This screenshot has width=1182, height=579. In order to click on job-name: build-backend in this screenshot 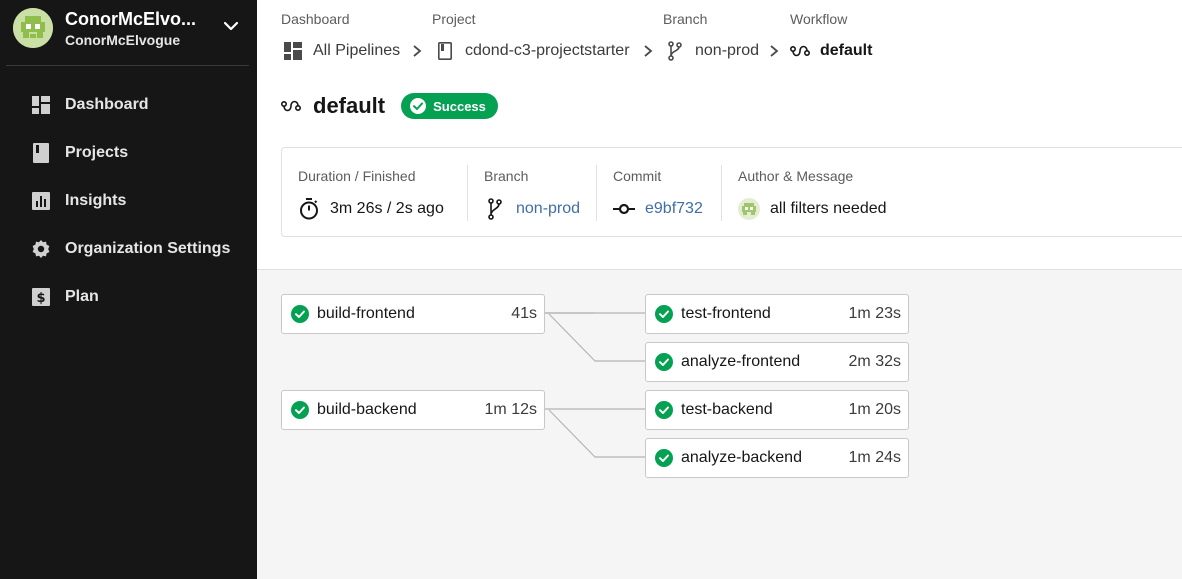, I will do `click(367, 409)`.